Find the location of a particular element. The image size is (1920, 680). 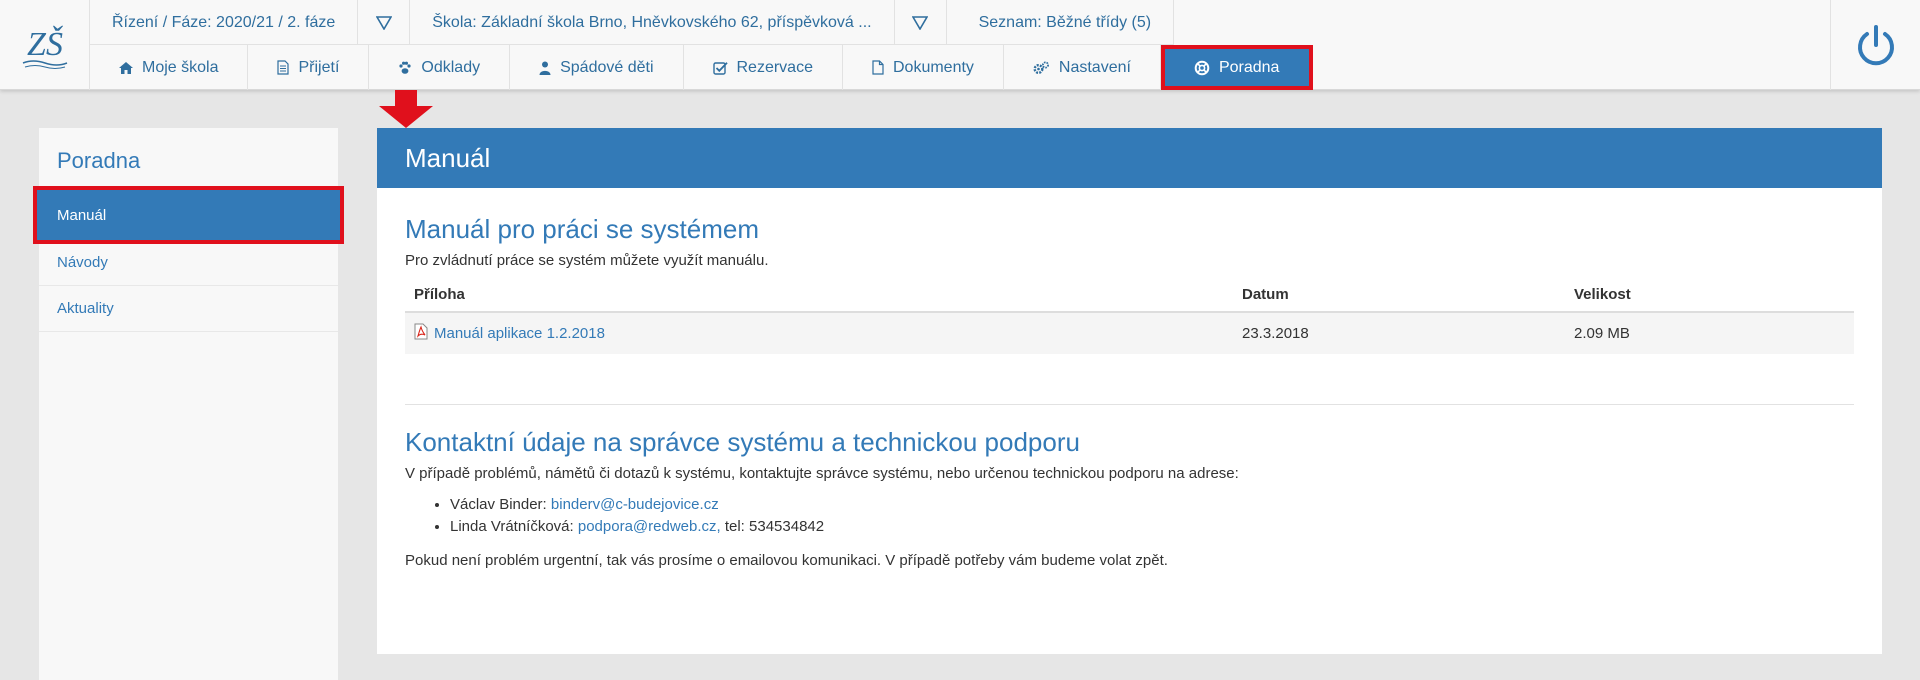

sidebar-item-manual: Manuál is located at coordinates (188, 215).